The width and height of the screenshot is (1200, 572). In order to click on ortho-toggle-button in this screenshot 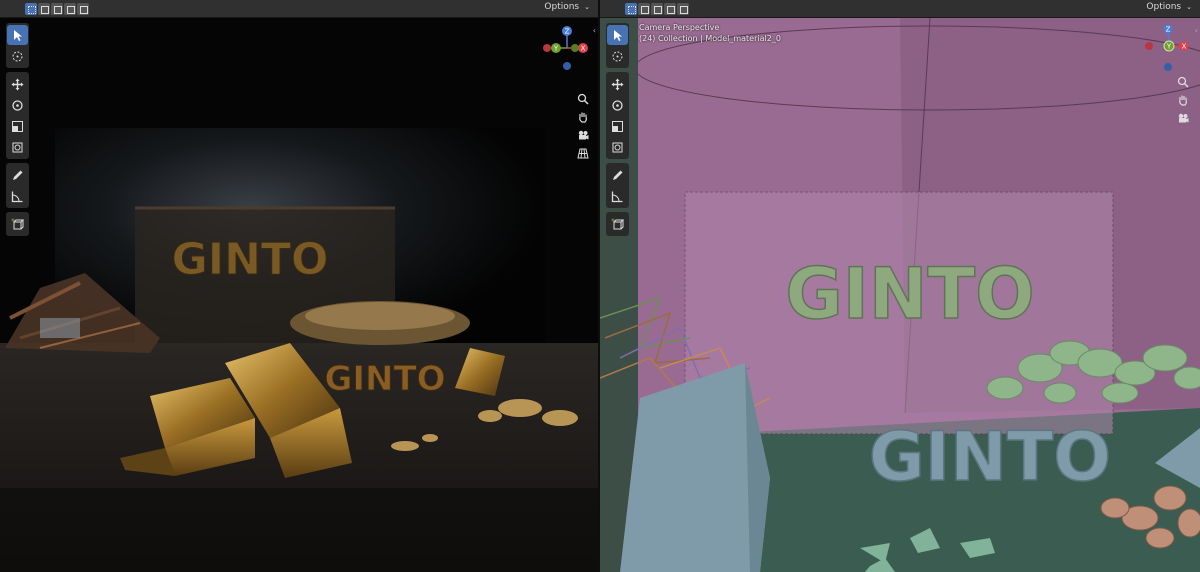, I will do `click(583, 153)`.